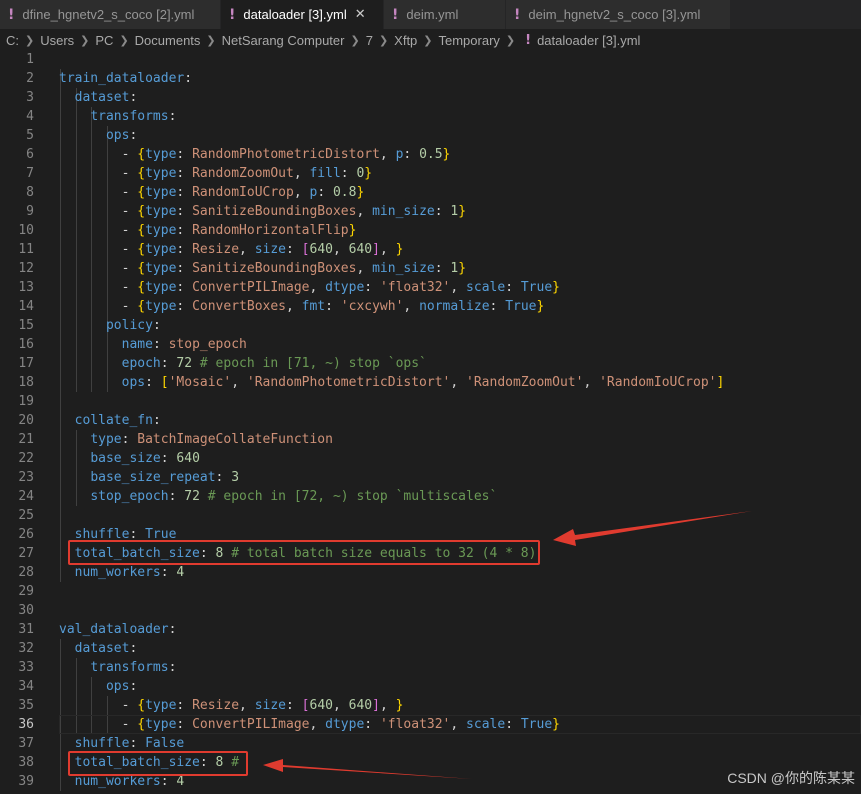  Describe the element at coordinates (791, 778) in the screenshot. I see `watermark: CSDN @你的陈某某` at that location.